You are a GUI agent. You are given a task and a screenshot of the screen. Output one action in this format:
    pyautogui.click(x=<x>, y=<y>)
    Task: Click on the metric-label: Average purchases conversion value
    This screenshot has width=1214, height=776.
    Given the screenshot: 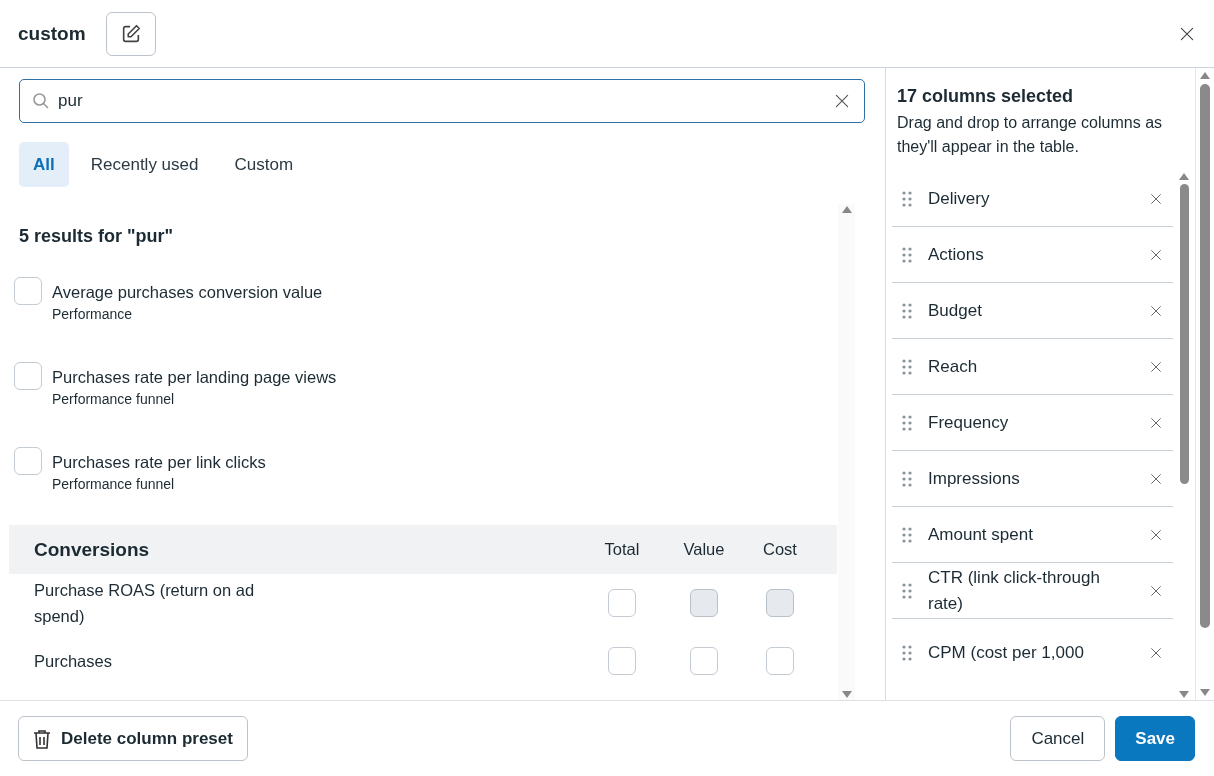 What is the action you would take?
    pyautogui.click(x=187, y=292)
    